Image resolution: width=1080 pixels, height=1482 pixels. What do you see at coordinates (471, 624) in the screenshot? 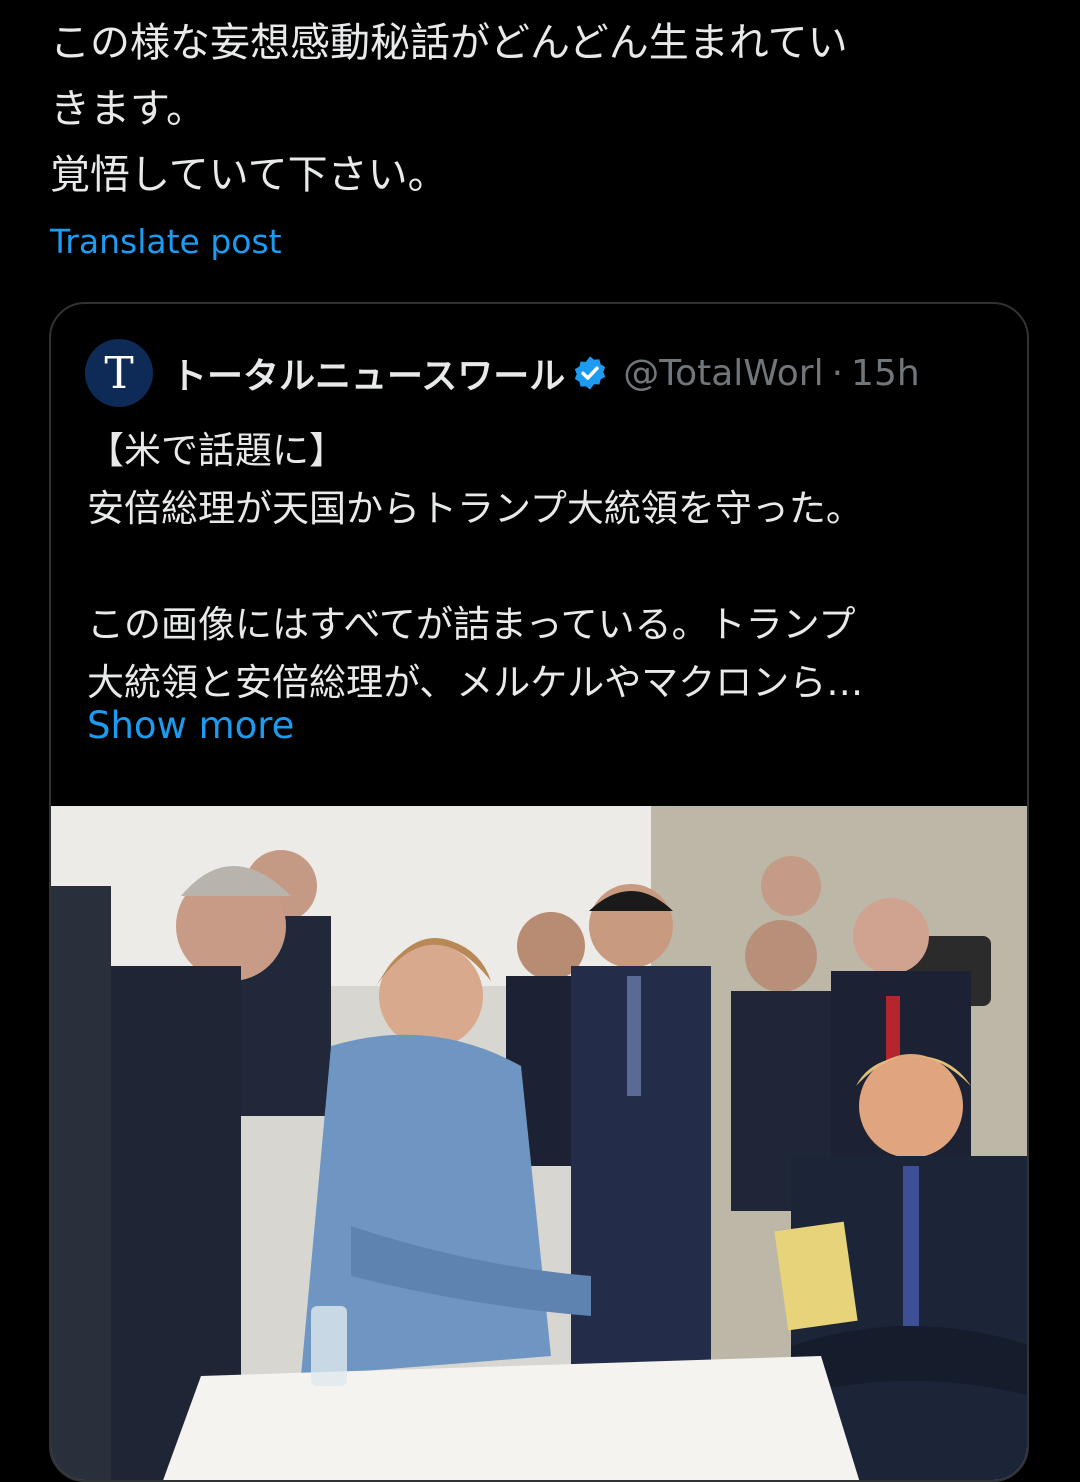
I see `quoted-body-line: この画像にはすべてが詰まっている。トランプ` at bounding box center [471, 624].